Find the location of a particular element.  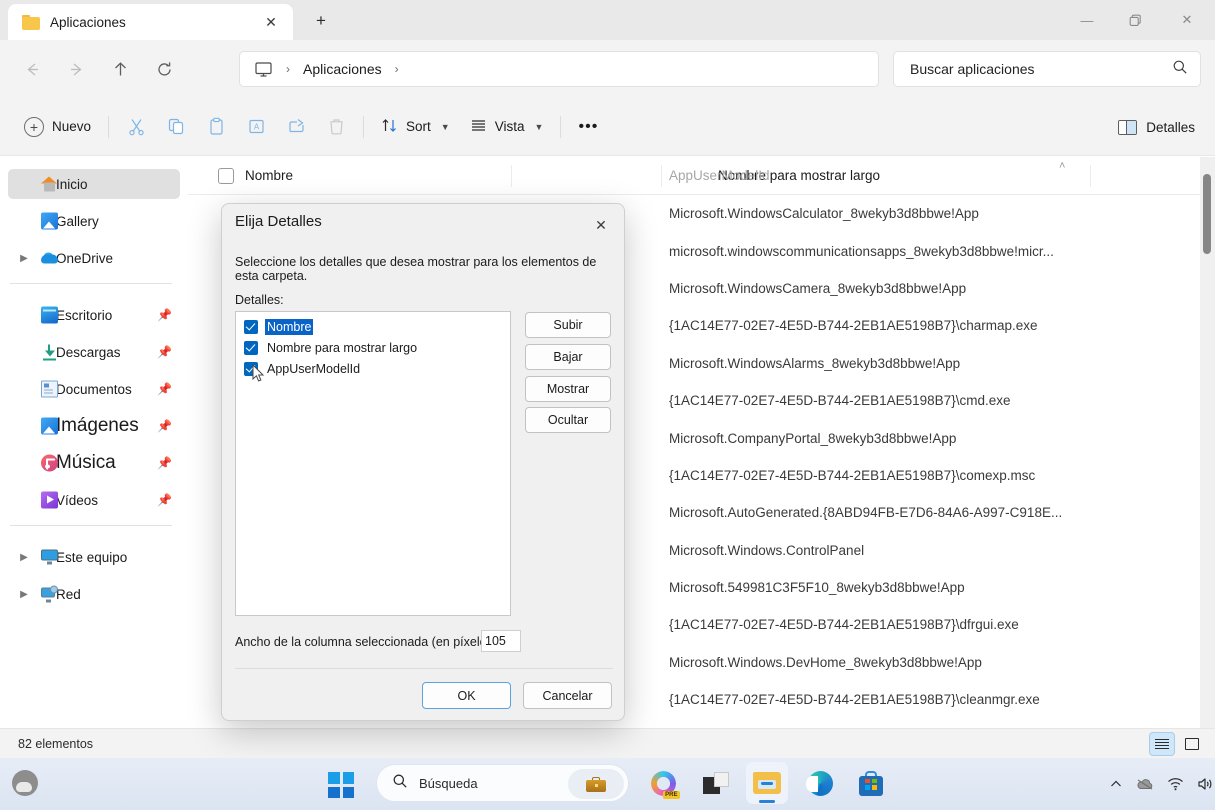

copilot-icon: PRE is located at coordinates (663, 783).